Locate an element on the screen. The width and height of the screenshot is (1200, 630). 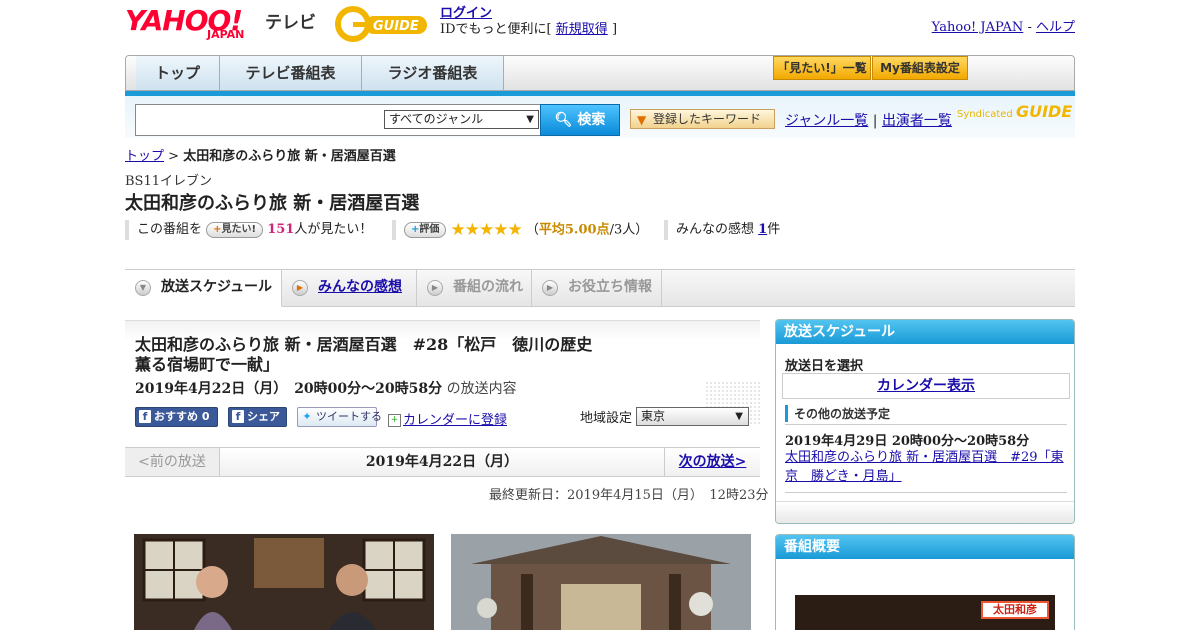
pager-date: 2019年4月22日（月） is located at coordinates (442, 462).